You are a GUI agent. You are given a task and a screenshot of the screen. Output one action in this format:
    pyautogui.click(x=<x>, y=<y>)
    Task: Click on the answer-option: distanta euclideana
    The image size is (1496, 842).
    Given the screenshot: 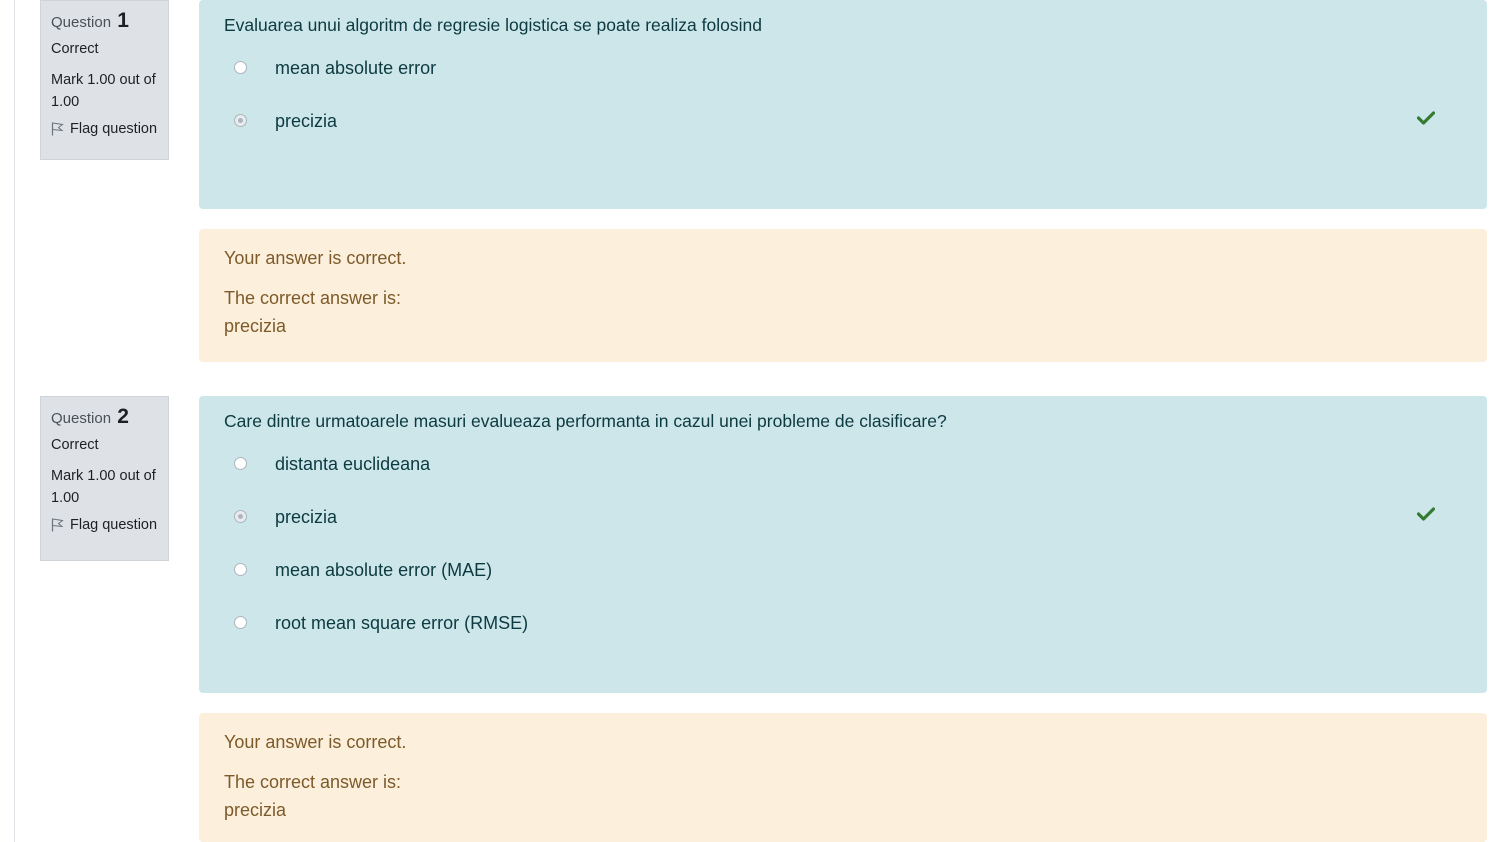 What is the action you would take?
    pyautogui.click(x=843, y=478)
    